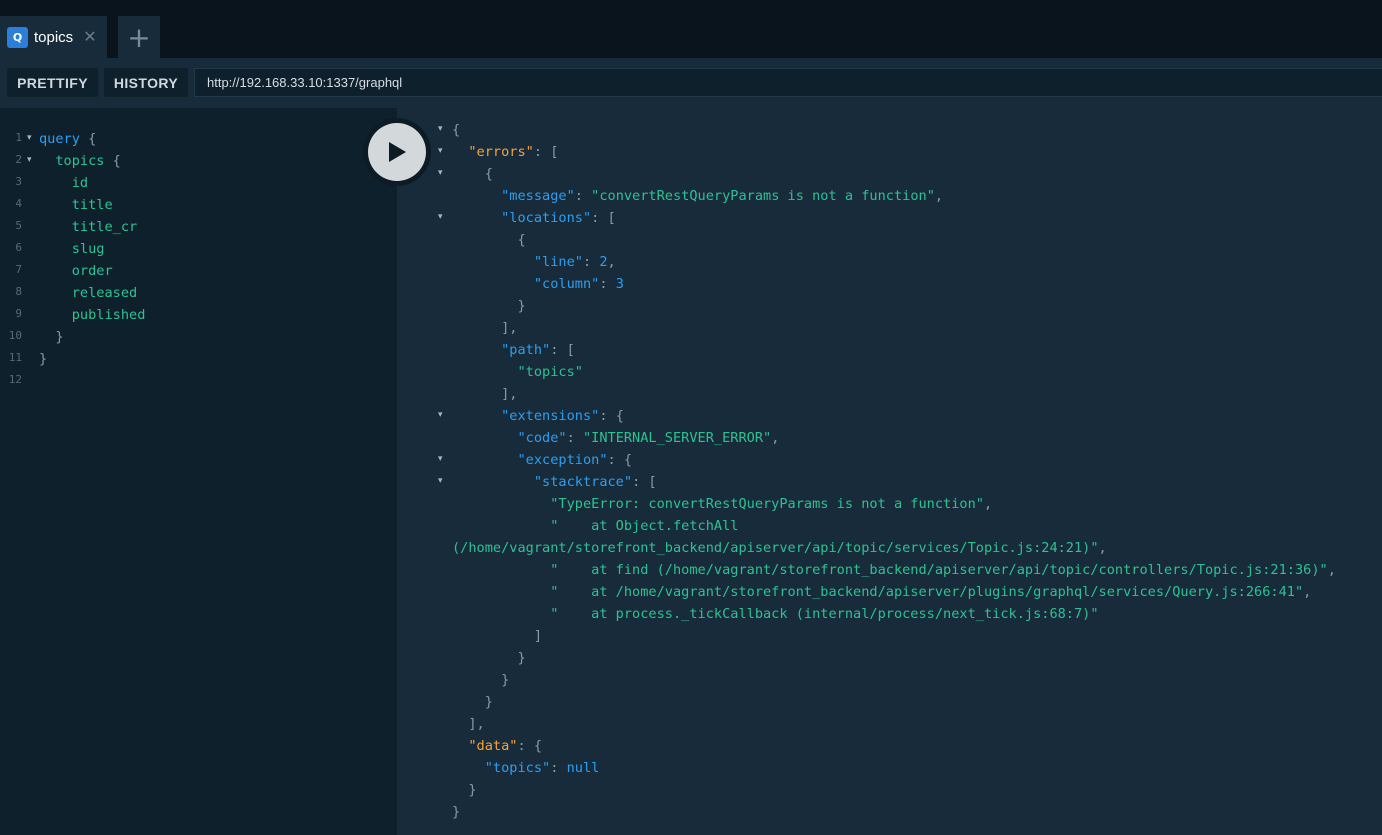 The width and height of the screenshot is (1382, 835). I want to click on query-token: {, so click(112, 161).